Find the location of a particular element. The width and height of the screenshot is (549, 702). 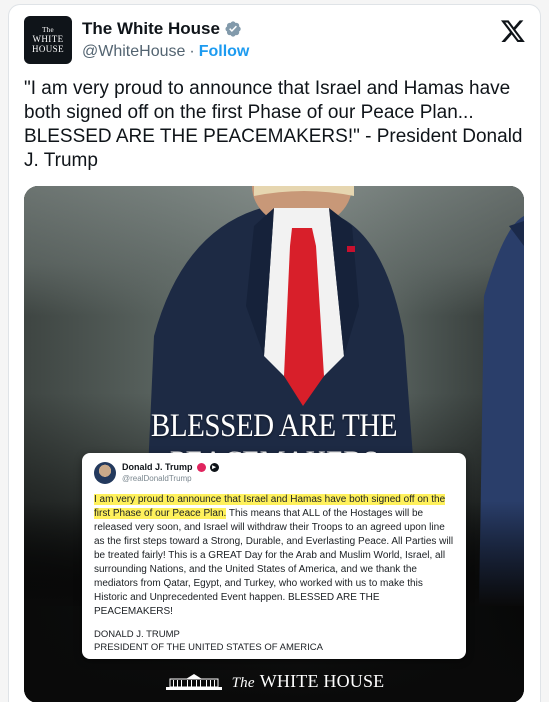

embedded-post-handle: @realDonaldTrump is located at coordinates (157, 478).